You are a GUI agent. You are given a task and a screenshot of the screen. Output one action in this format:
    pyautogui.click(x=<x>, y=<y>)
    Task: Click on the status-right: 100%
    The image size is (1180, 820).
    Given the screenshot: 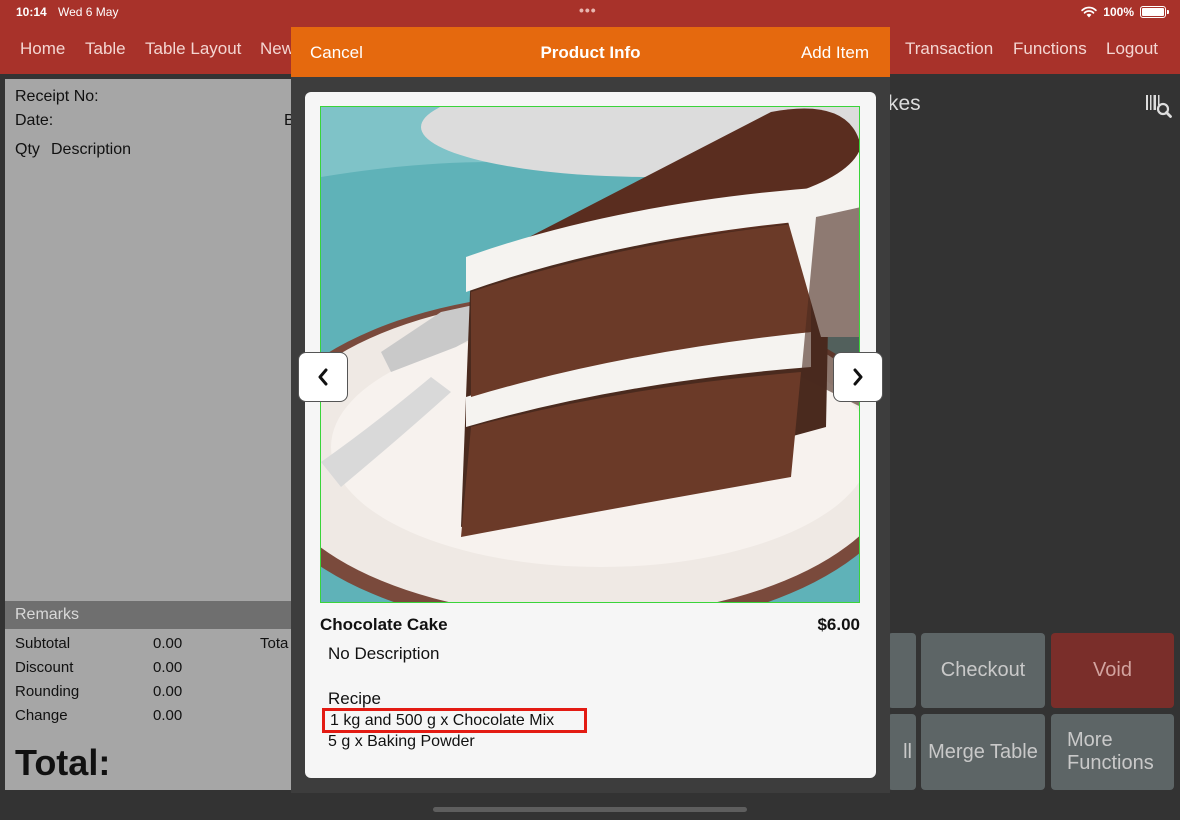 What is the action you would take?
    pyautogui.click(x=1125, y=12)
    